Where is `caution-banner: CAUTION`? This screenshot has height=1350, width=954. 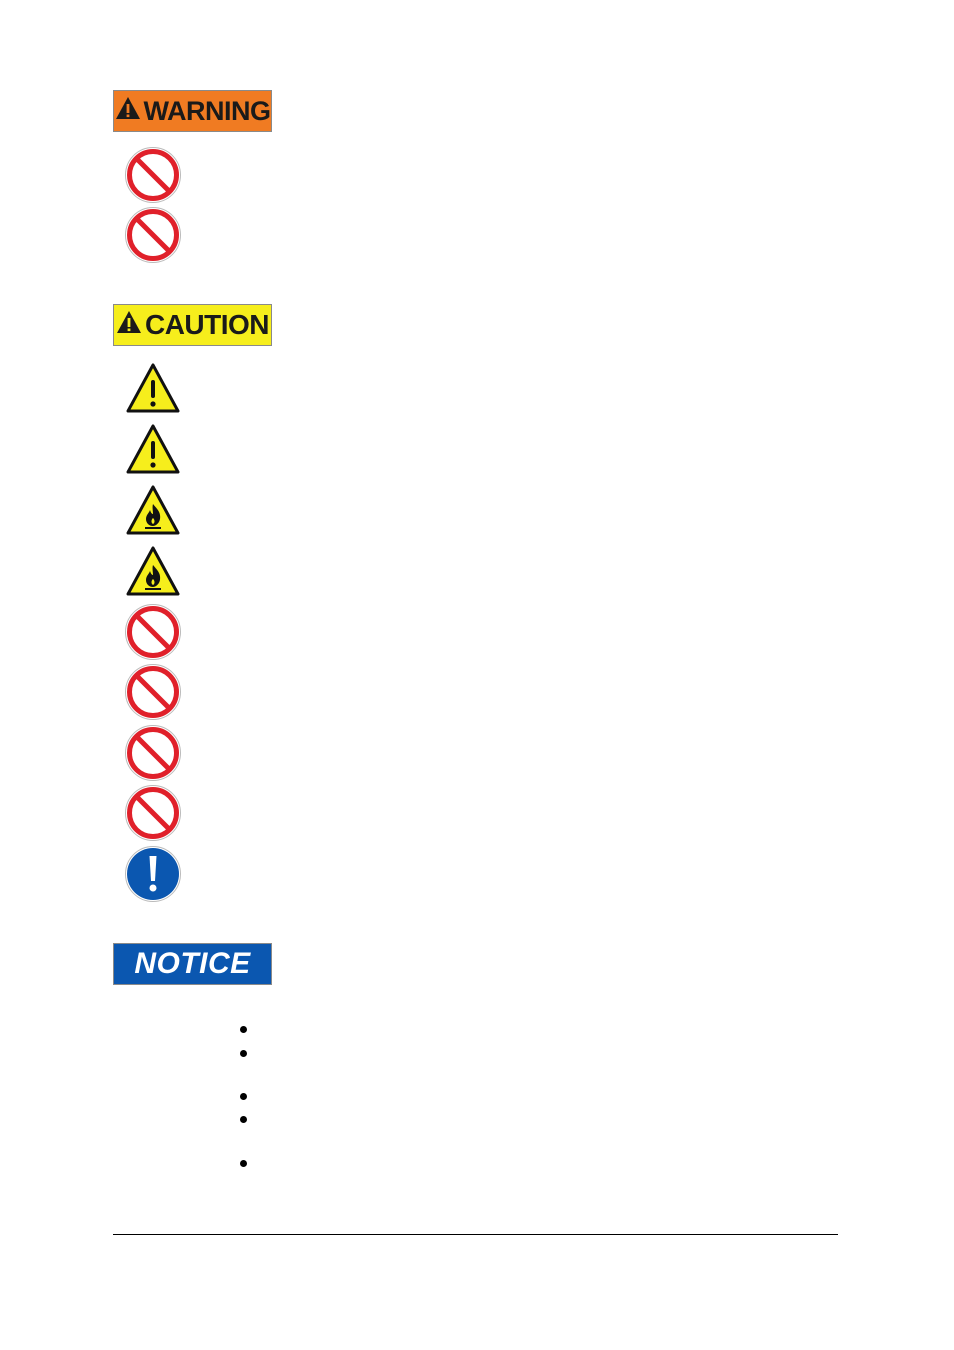
caution-banner: CAUTION is located at coordinates (192, 325).